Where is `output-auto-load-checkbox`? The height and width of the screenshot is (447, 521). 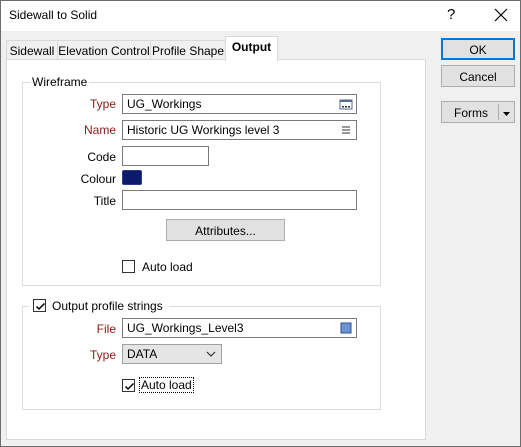 output-auto-load-checkbox is located at coordinates (128, 385).